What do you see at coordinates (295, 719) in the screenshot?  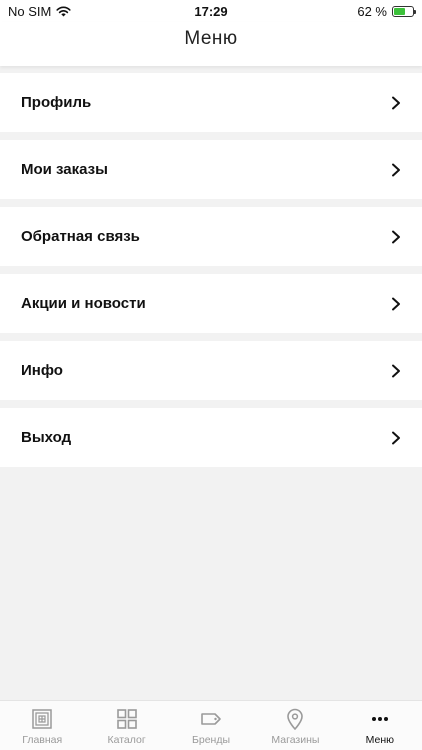 I see `map-pin-icon` at bounding box center [295, 719].